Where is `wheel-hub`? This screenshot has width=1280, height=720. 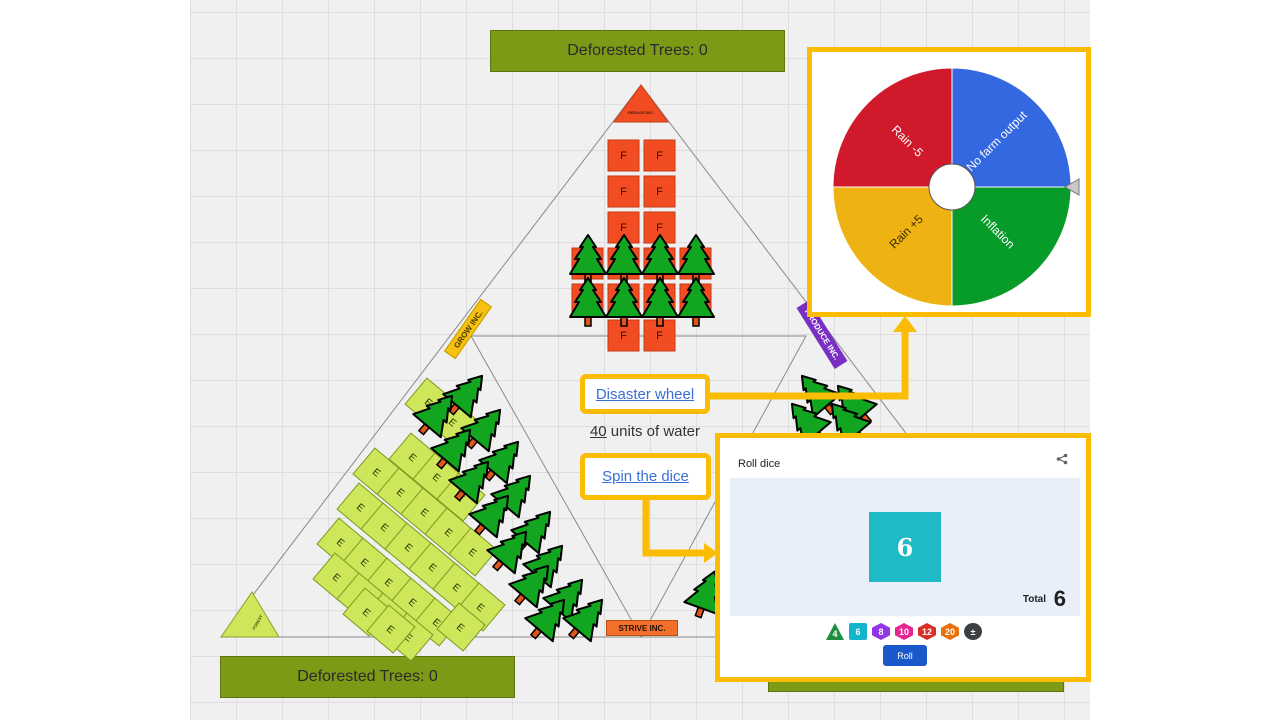
wheel-hub is located at coordinates (952, 187).